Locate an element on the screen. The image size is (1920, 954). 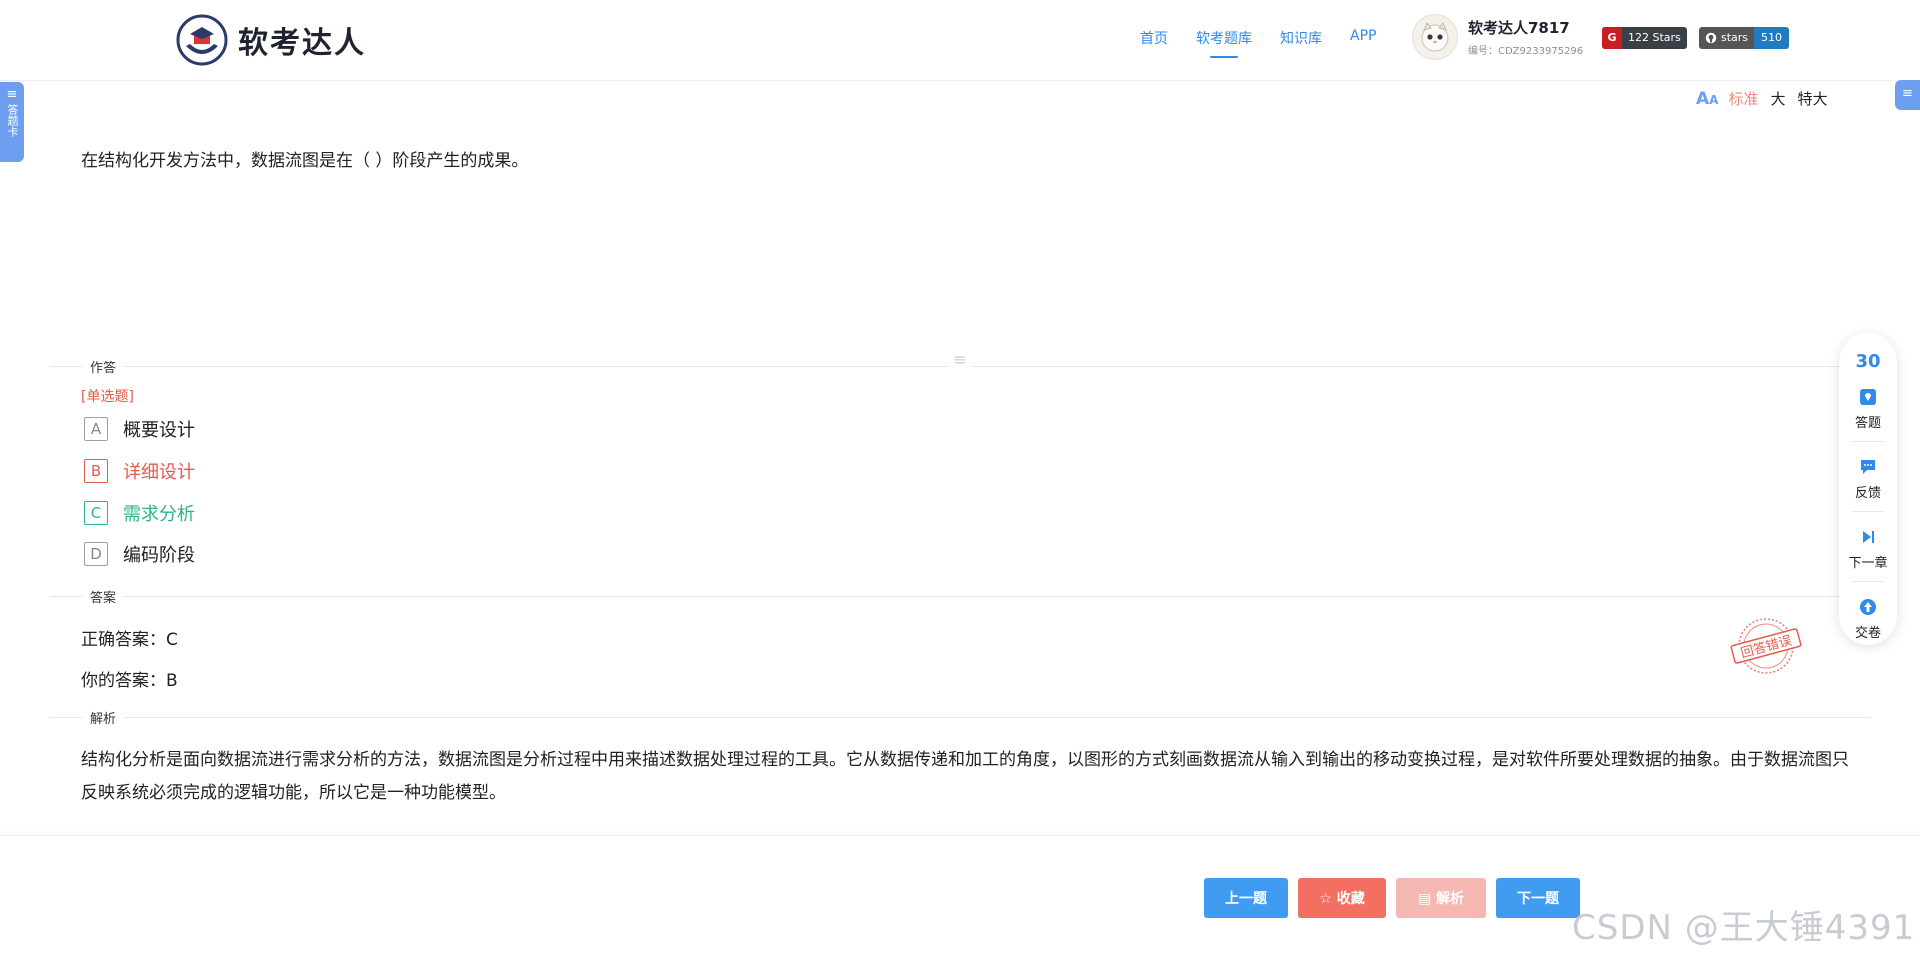
user-name: 软考达人7817 is located at coordinates (1519, 28).